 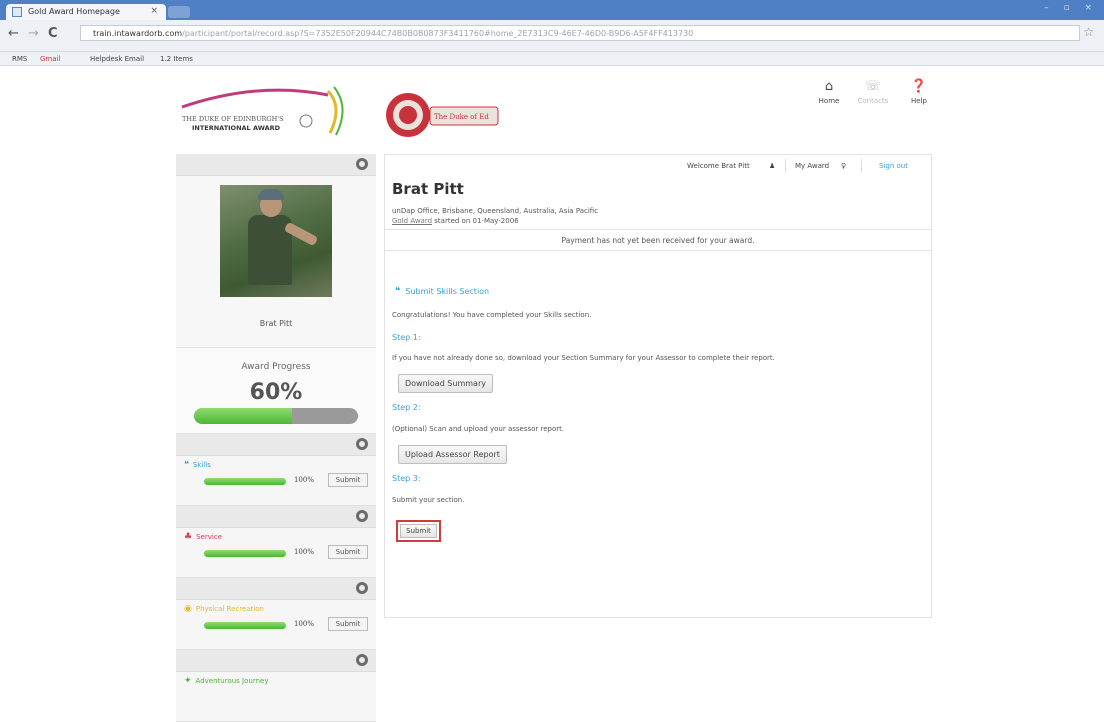 What do you see at coordinates (844, 166) in the screenshot?
I see `award-icon: ♀` at bounding box center [844, 166].